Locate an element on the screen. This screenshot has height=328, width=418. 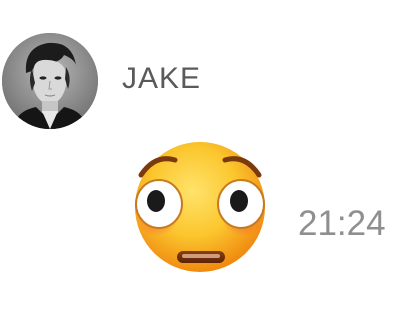
profile-photo-icon is located at coordinates (50, 81).